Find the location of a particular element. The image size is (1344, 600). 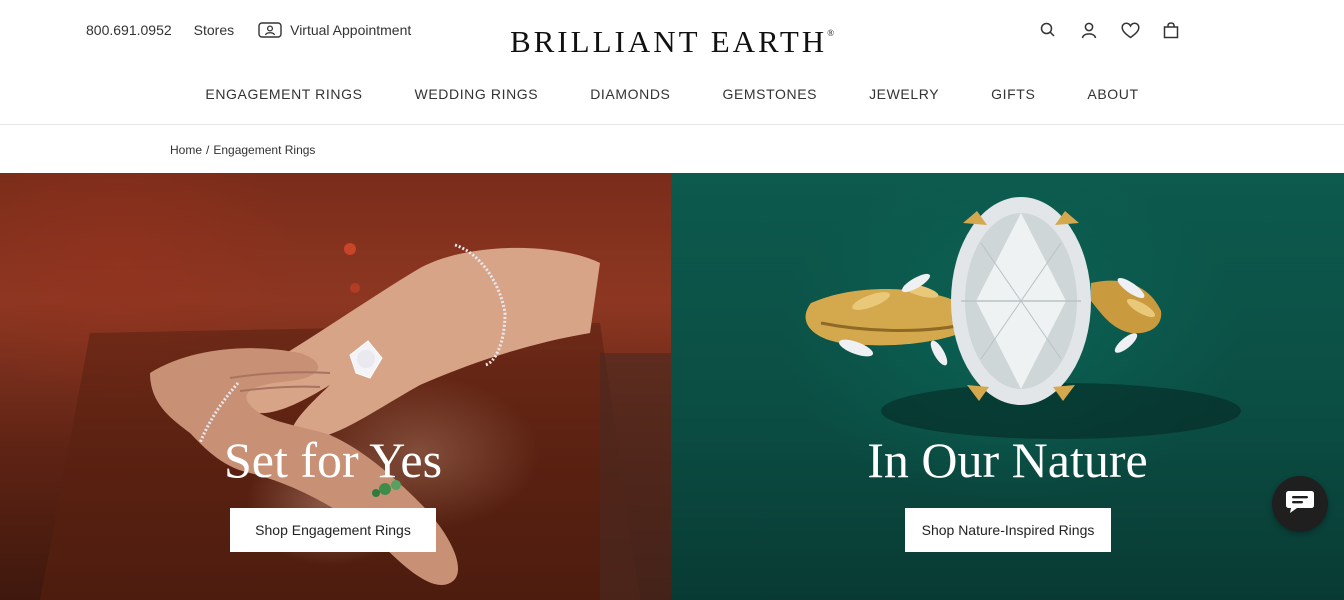

shop-engagement-rings-button: Shop Engagement Rings is located at coordinates (333, 530).